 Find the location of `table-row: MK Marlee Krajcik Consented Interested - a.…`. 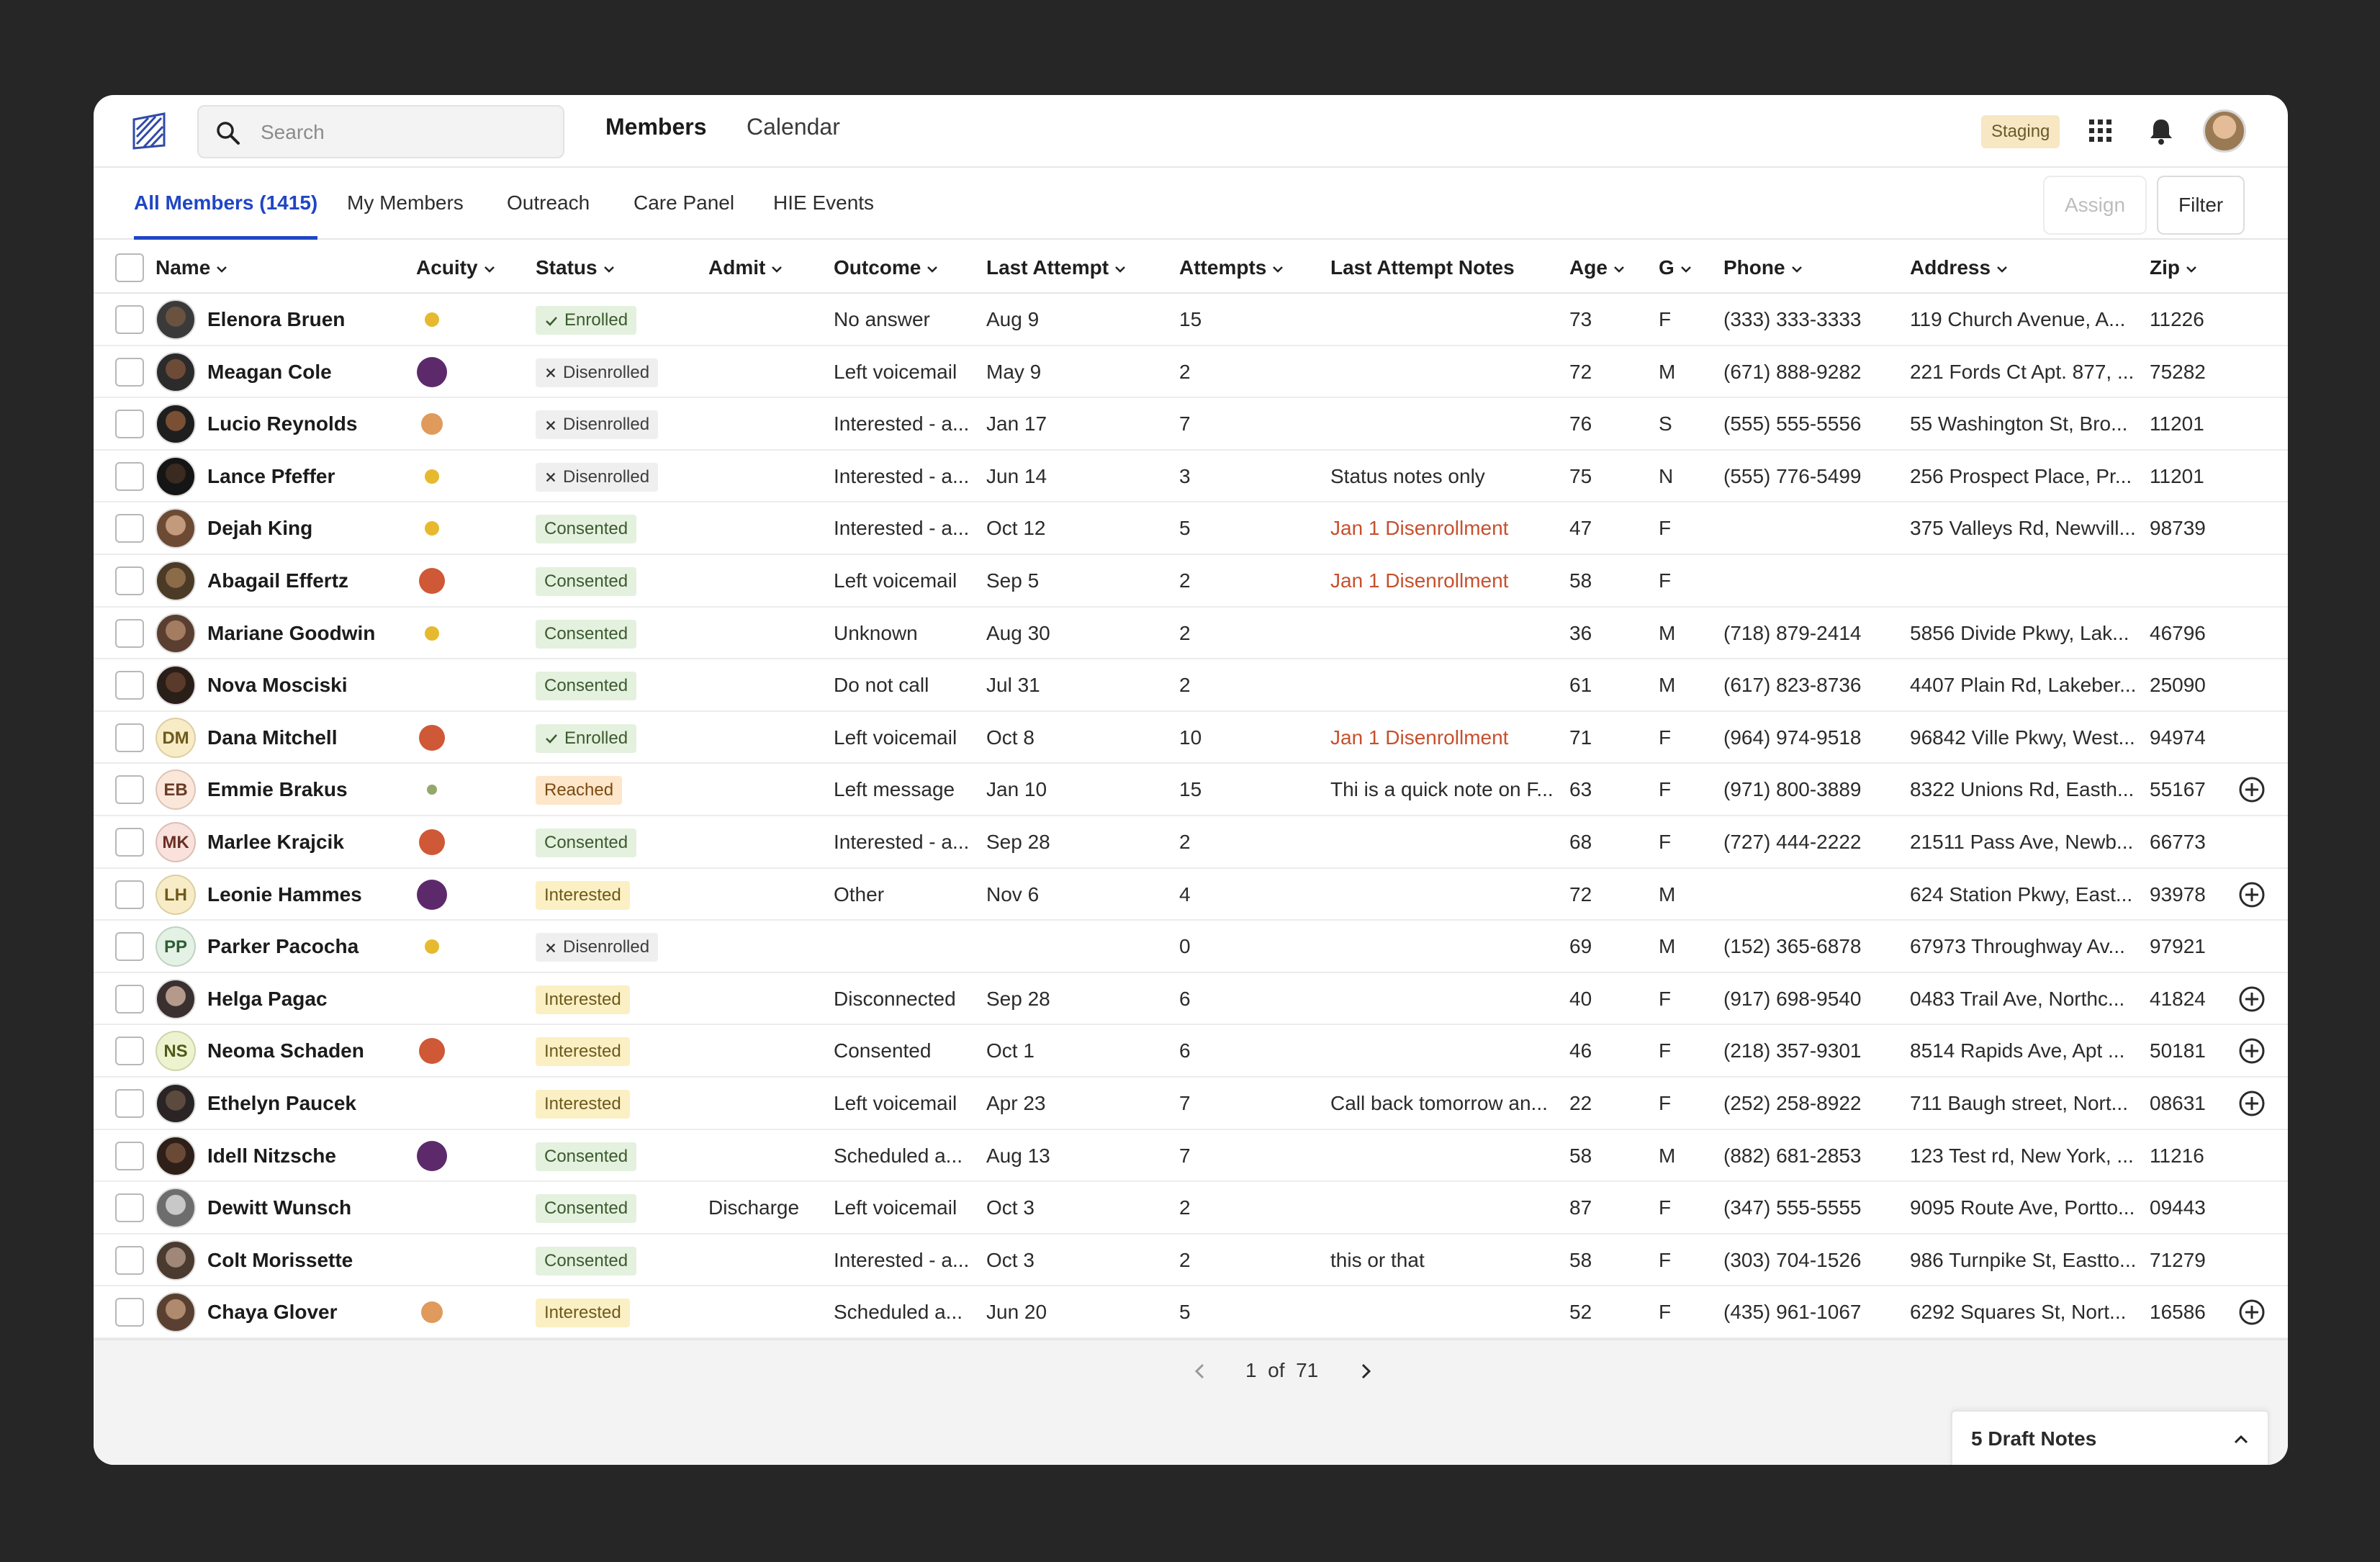

table-row: MK Marlee Krajcik Consented Interested - a.… is located at coordinates (1191, 842).